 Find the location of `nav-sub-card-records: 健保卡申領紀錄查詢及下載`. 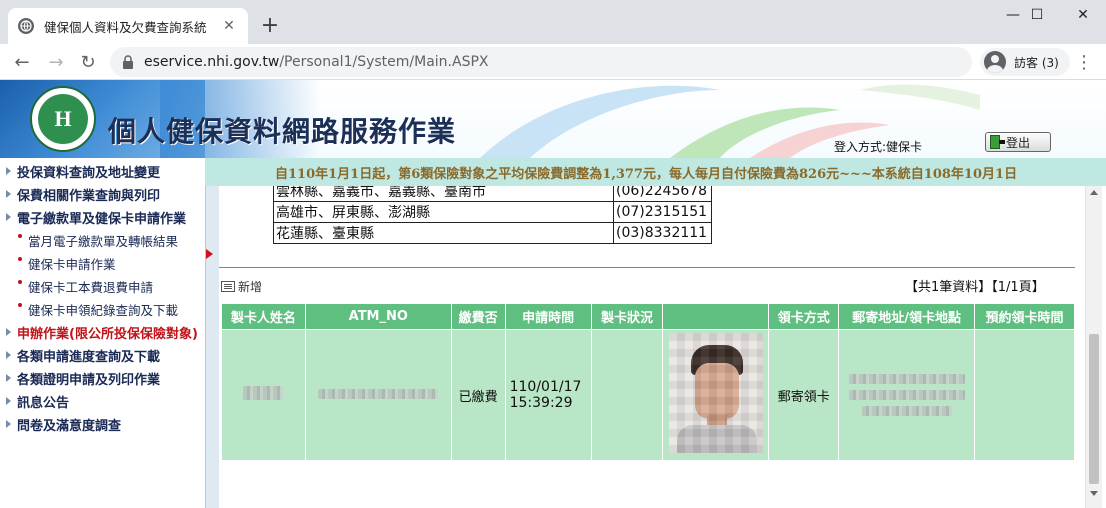

nav-sub-card-records: 健保卡申領紀錄查詢及下載 is located at coordinates (110, 309).